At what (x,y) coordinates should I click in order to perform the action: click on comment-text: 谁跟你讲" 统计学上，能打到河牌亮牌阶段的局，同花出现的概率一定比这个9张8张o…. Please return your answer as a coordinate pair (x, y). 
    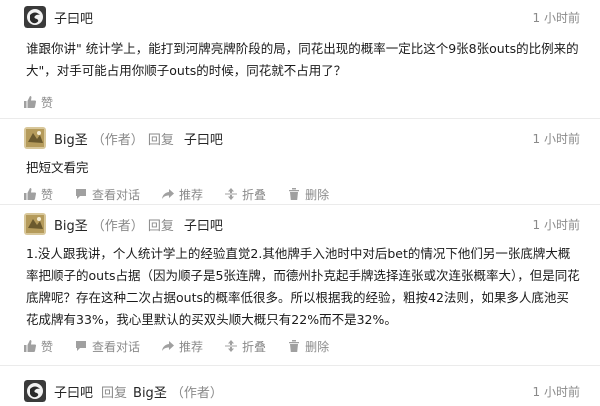
    Looking at the image, I should click on (302, 59).